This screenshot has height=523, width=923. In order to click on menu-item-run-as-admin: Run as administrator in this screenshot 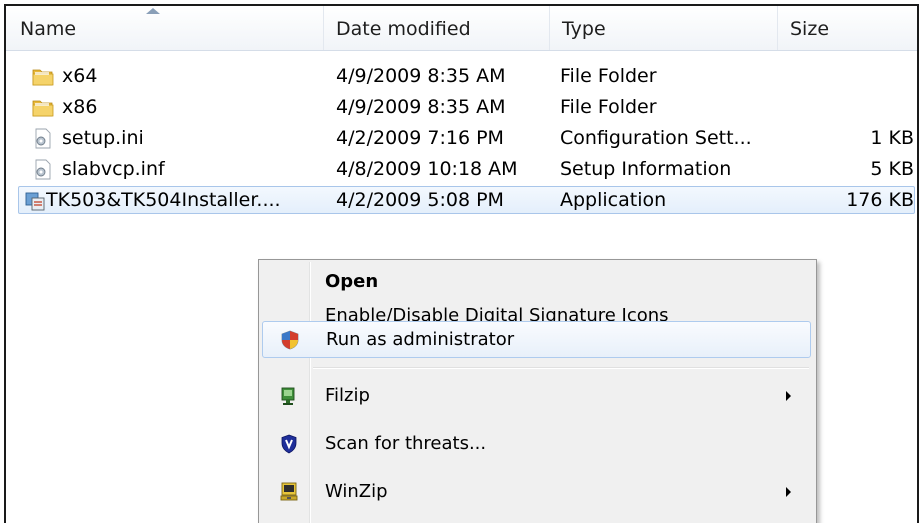, I will do `click(536, 339)`.